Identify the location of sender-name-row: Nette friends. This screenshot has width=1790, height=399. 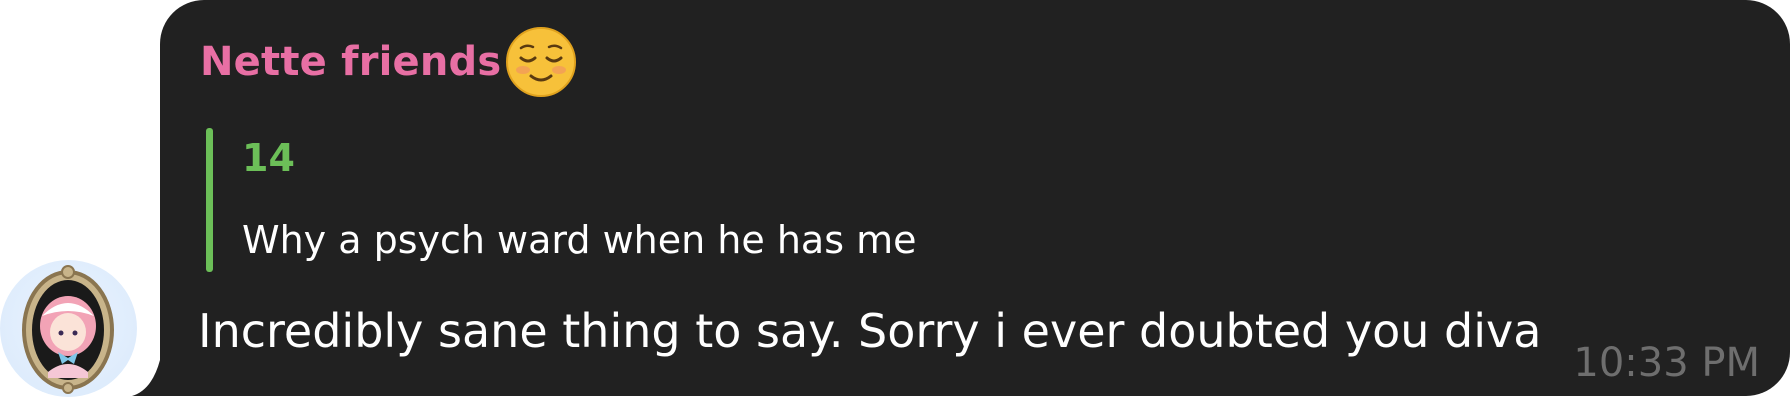
(389, 62).